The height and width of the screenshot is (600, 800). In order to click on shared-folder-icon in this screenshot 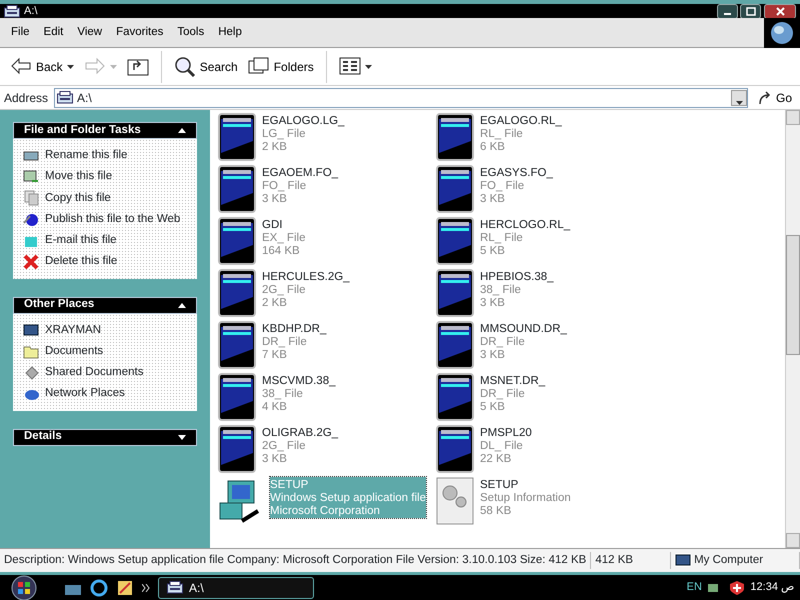, I will do `click(31, 372)`.